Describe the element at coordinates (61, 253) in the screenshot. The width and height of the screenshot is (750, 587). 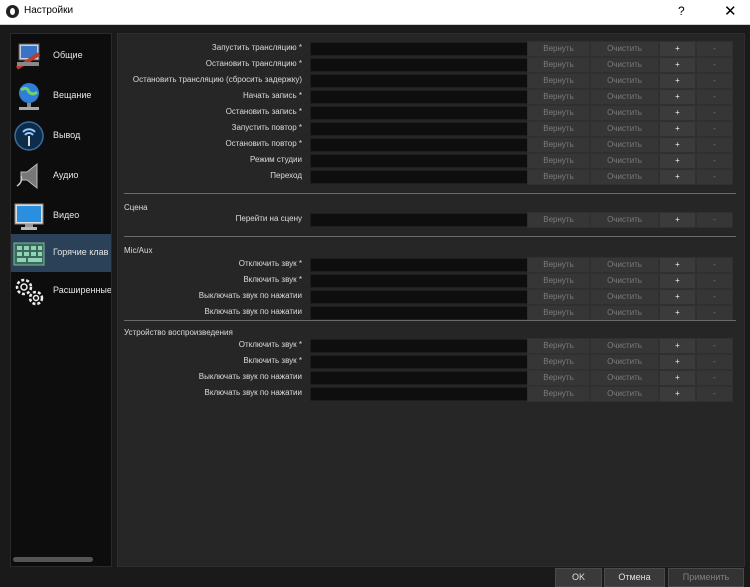
I see `sidebar-item-hotkeys: Горячие клав` at that location.